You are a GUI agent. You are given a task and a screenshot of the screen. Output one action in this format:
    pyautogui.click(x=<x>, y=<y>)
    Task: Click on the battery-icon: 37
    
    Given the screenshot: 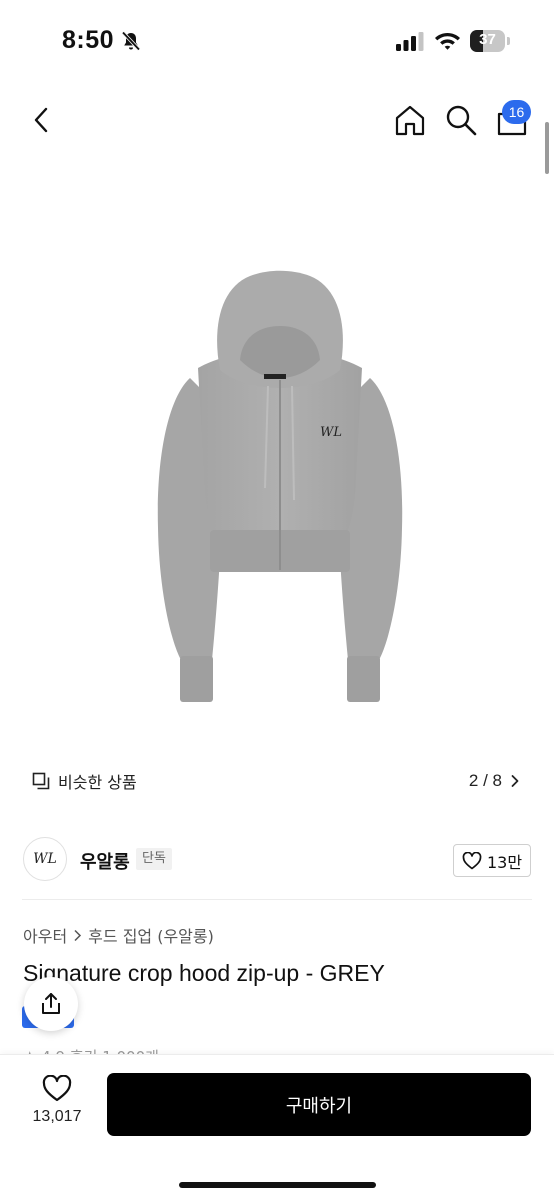 What is the action you would take?
    pyautogui.click(x=490, y=41)
    